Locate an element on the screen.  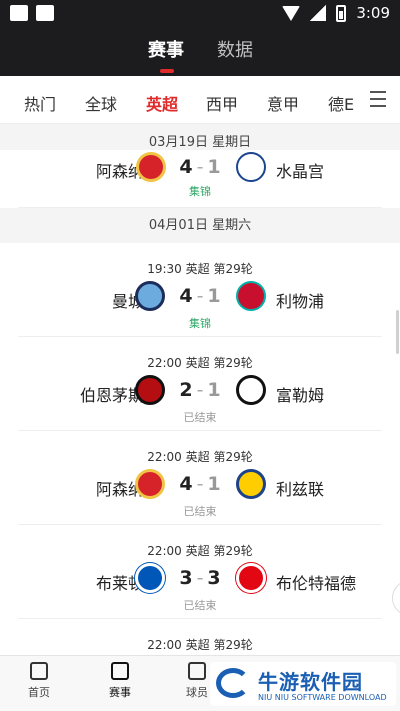
image-notification-icon is located at coordinates (45, 13).